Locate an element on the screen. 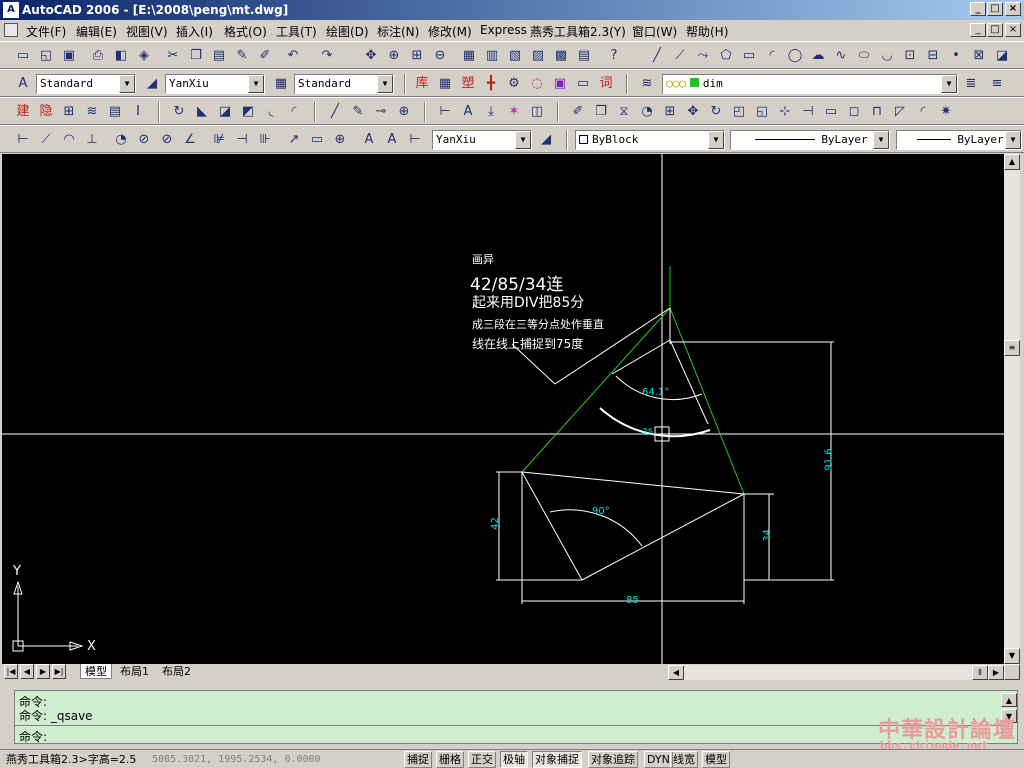 The height and width of the screenshot is (768, 1024). pan-icon: ✥ is located at coordinates (371, 56).